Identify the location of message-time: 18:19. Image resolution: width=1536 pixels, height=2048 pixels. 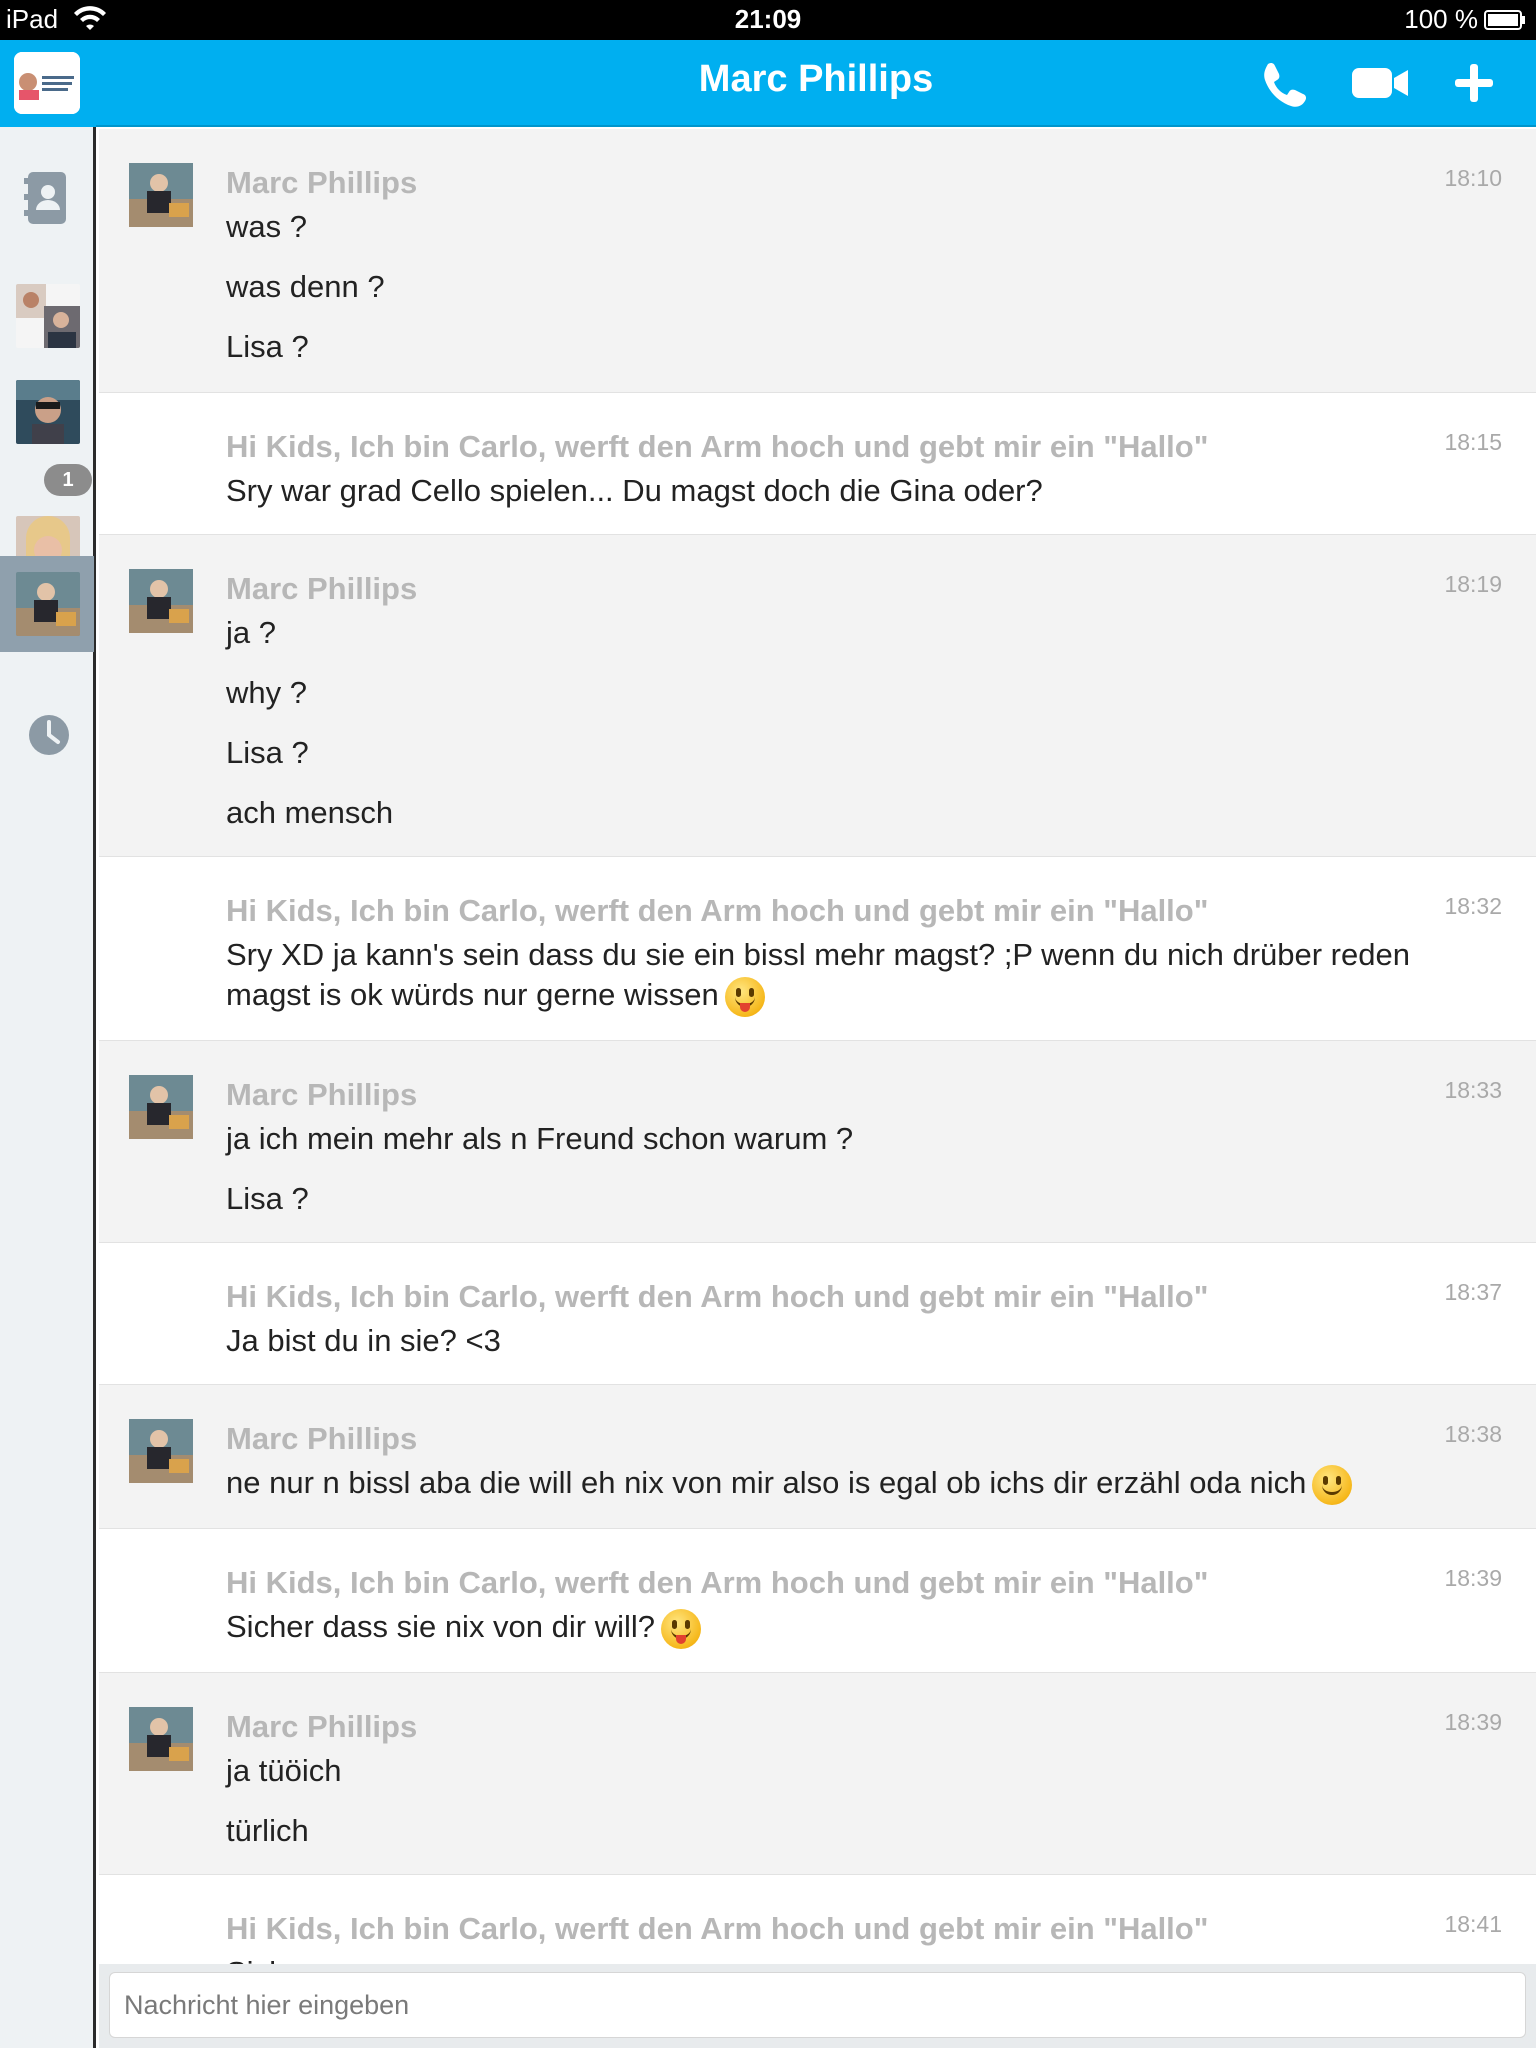
(1473, 584).